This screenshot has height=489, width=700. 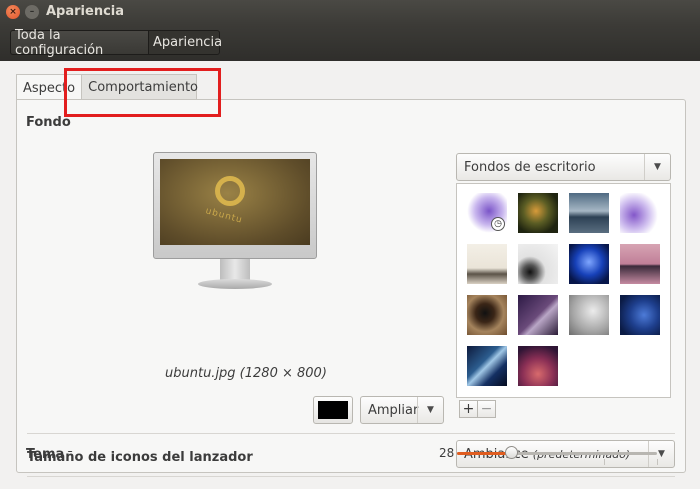 I want to click on wallpaper-source-value: Fondos de escritorio, so click(x=530, y=167).